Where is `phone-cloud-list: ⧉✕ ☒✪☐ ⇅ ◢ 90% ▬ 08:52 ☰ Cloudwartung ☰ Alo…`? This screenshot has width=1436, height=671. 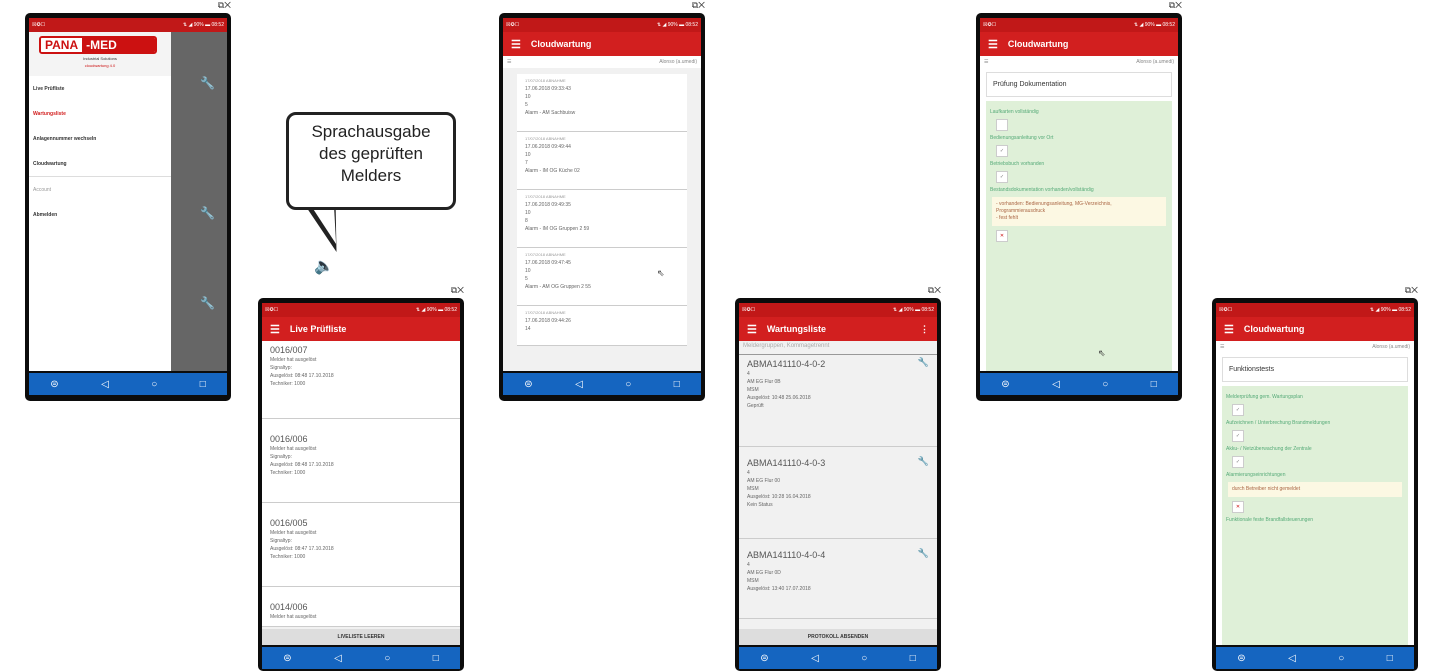
phone-cloud-list: ⧉✕ ☒✪☐ ⇅ ◢ 90% ▬ 08:52 ☰ Cloudwartung ☰ Alo… is located at coordinates (602, 200).